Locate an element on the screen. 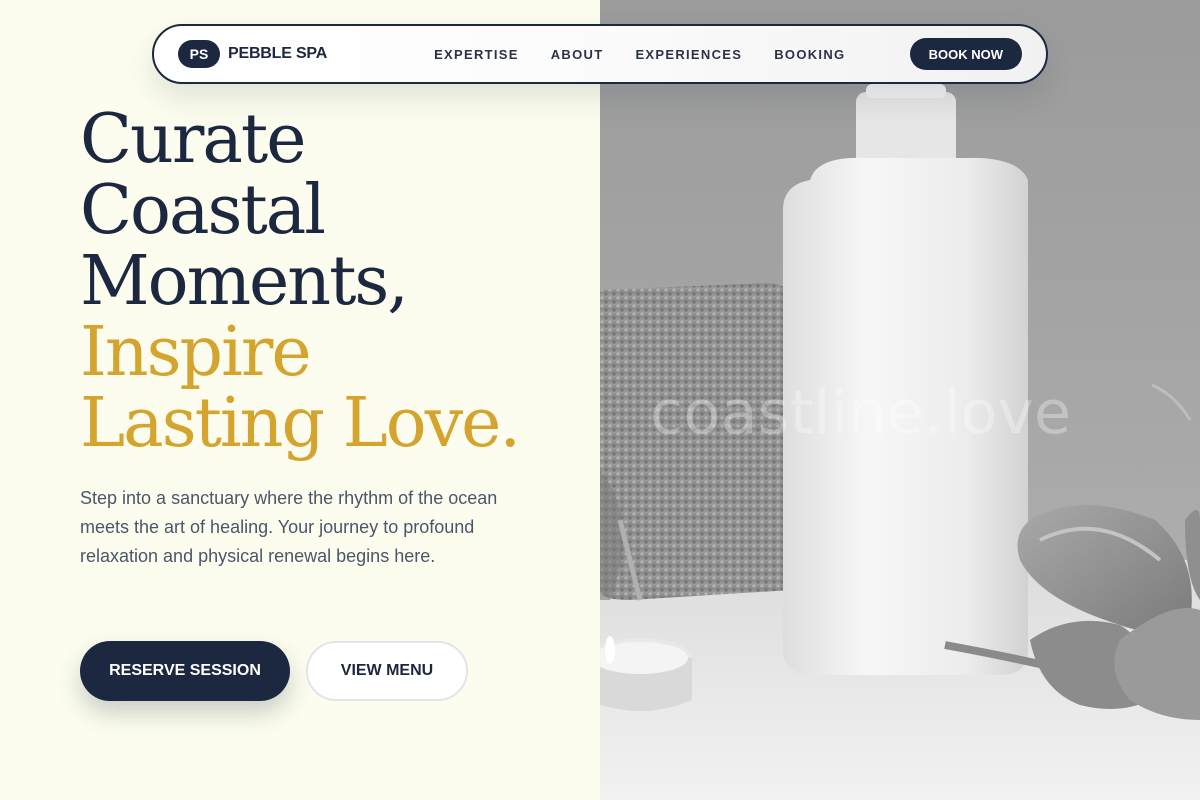 The width and height of the screenshot is (1200, 800). headline-line: Moments, is located at coordinates (244, 281).